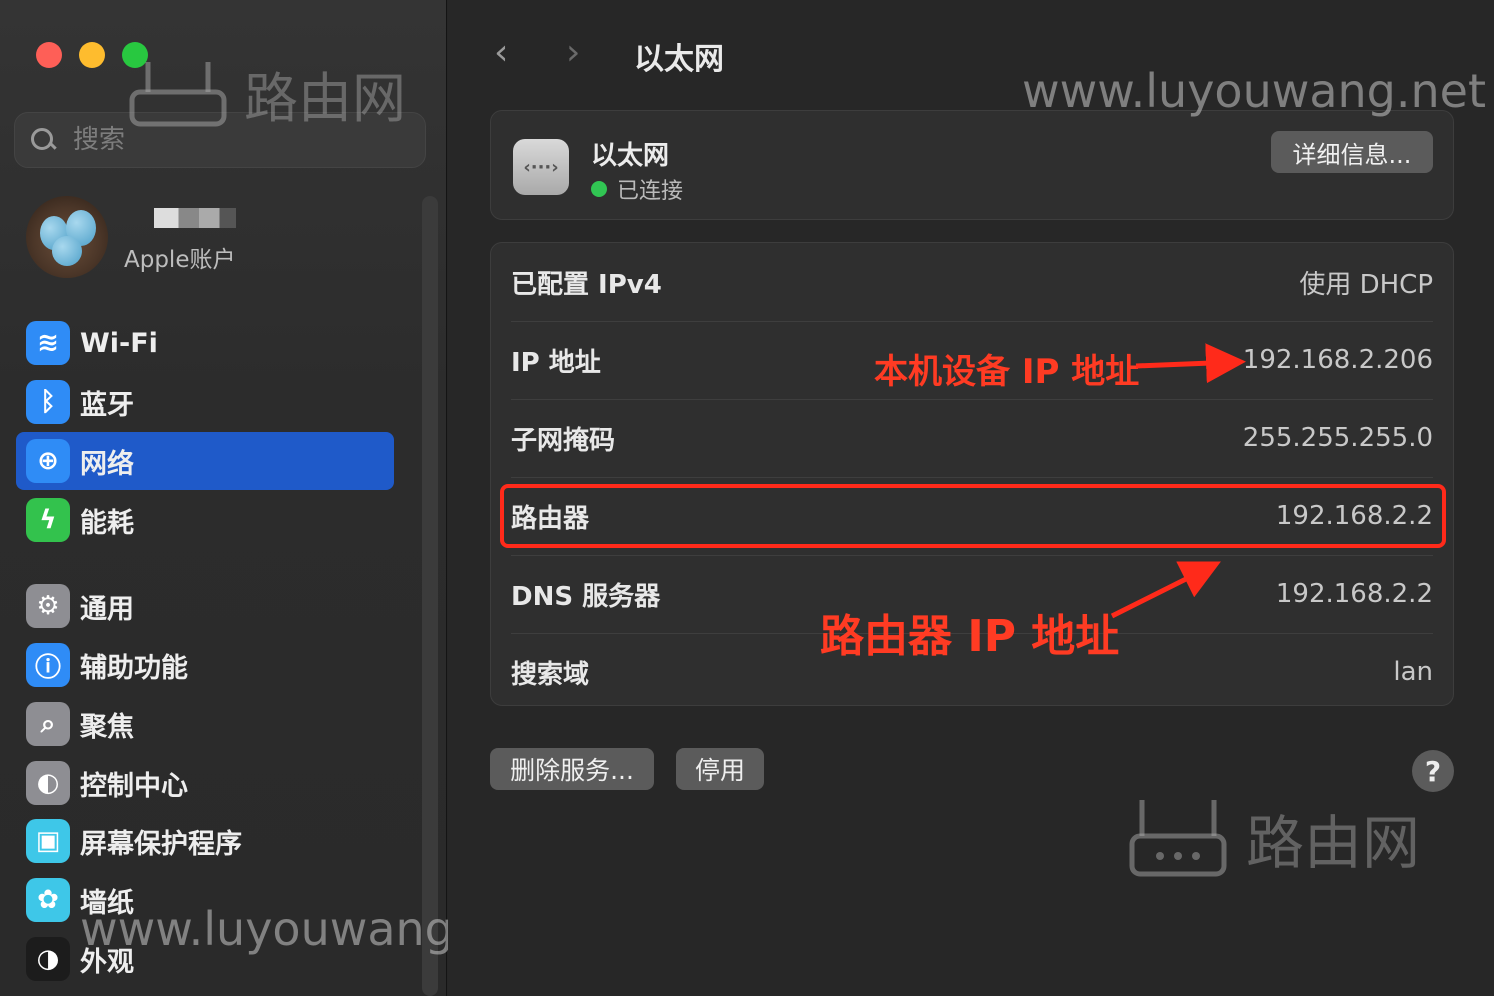 The image size is (1494, 996). I want to click on arrow-to-ip, so click(1190, 363).